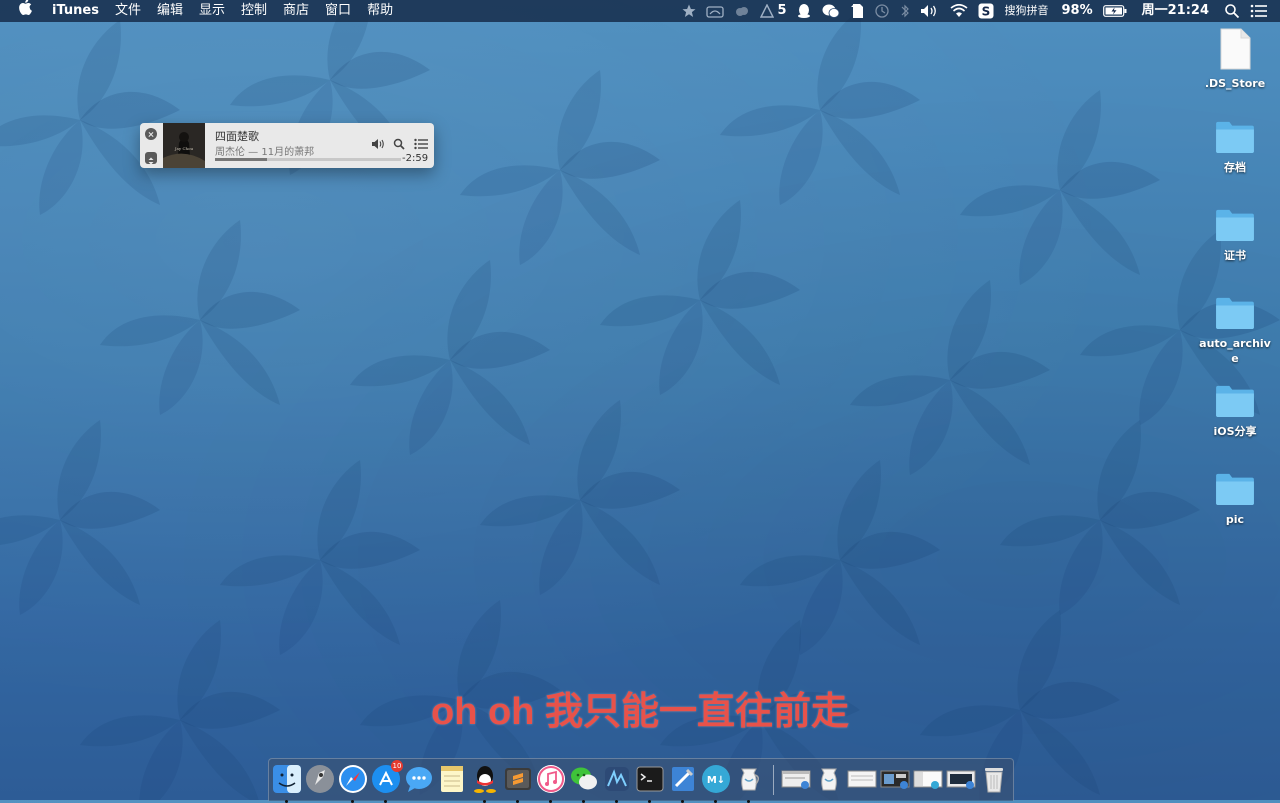 Image resolution: width=1280 pixels, height=803 pixels. I want to click on expand-icon, so click(151, 158).